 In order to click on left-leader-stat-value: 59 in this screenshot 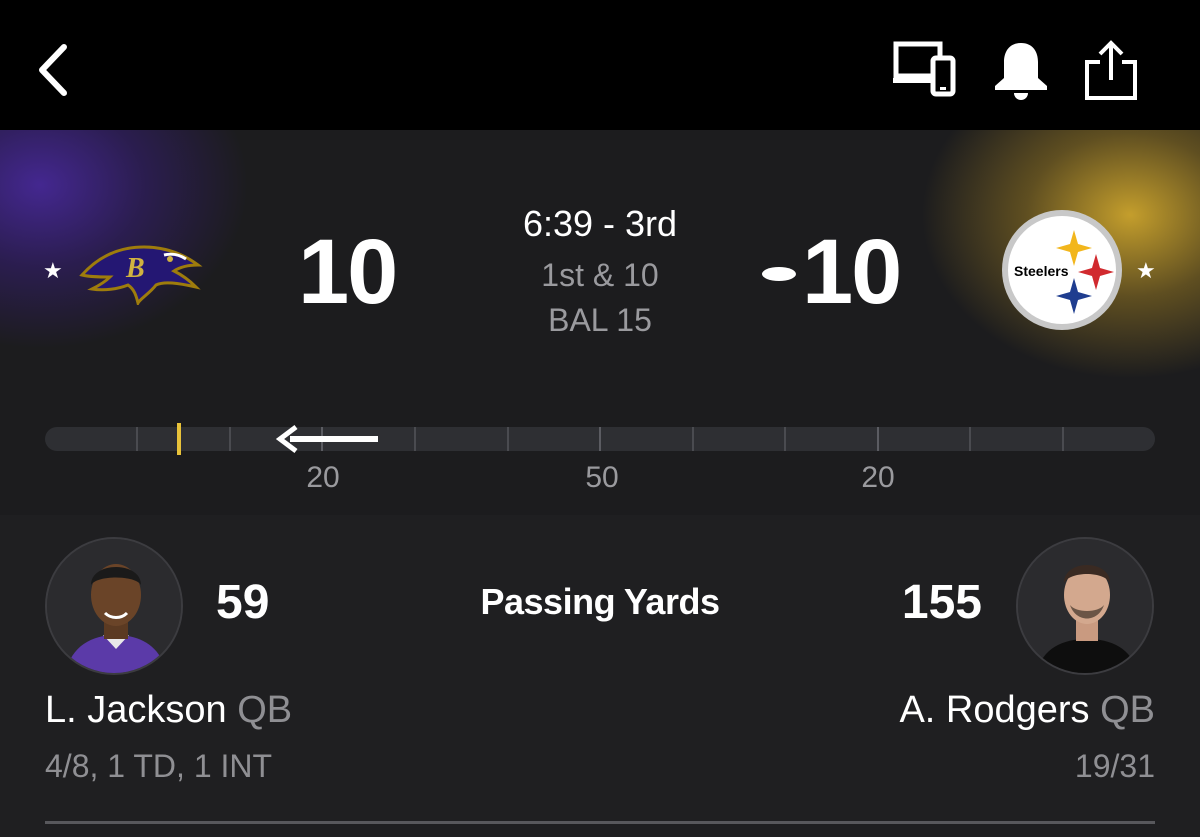, I will do `click(243, 602)`.